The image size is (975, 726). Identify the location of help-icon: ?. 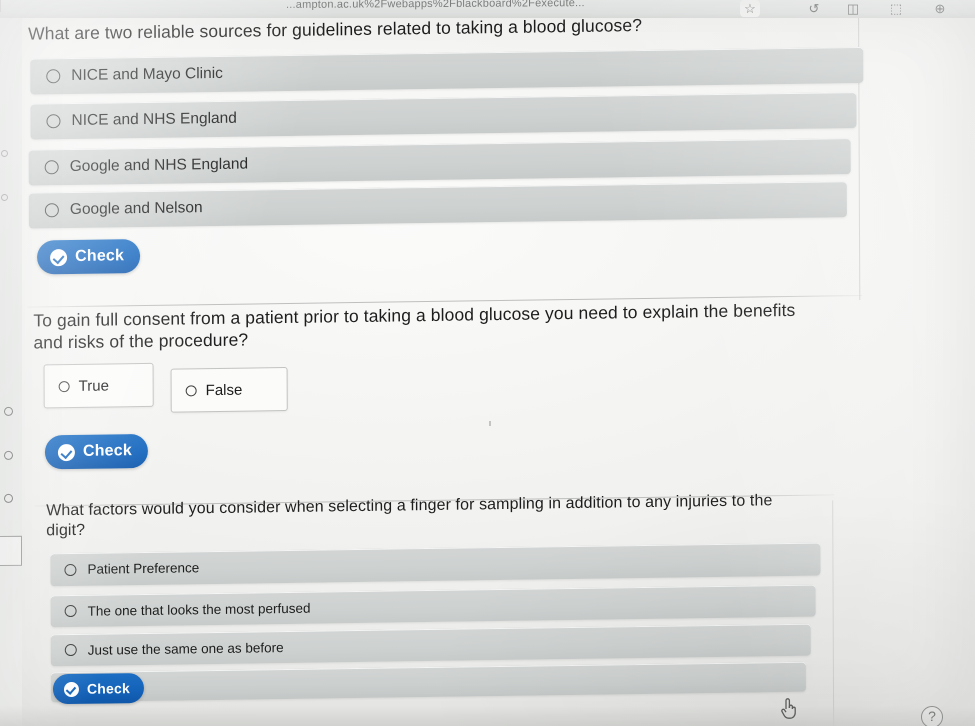
(932, 716).